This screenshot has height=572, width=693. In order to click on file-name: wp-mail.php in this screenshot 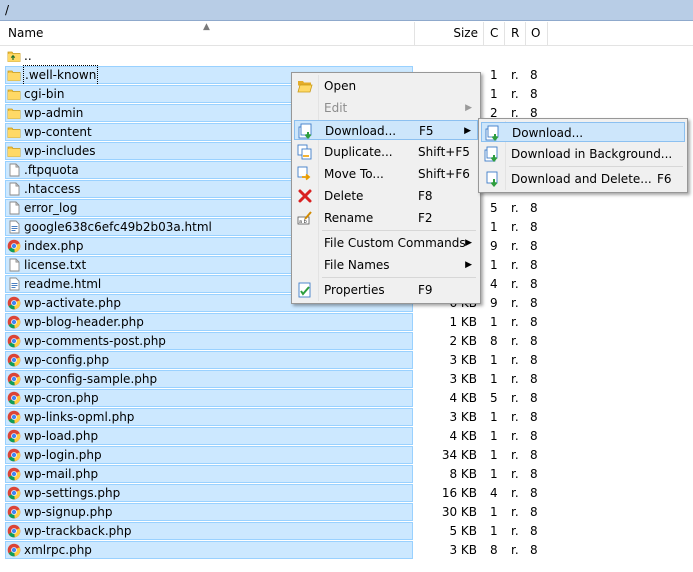, I will do `click(61, 474)`.